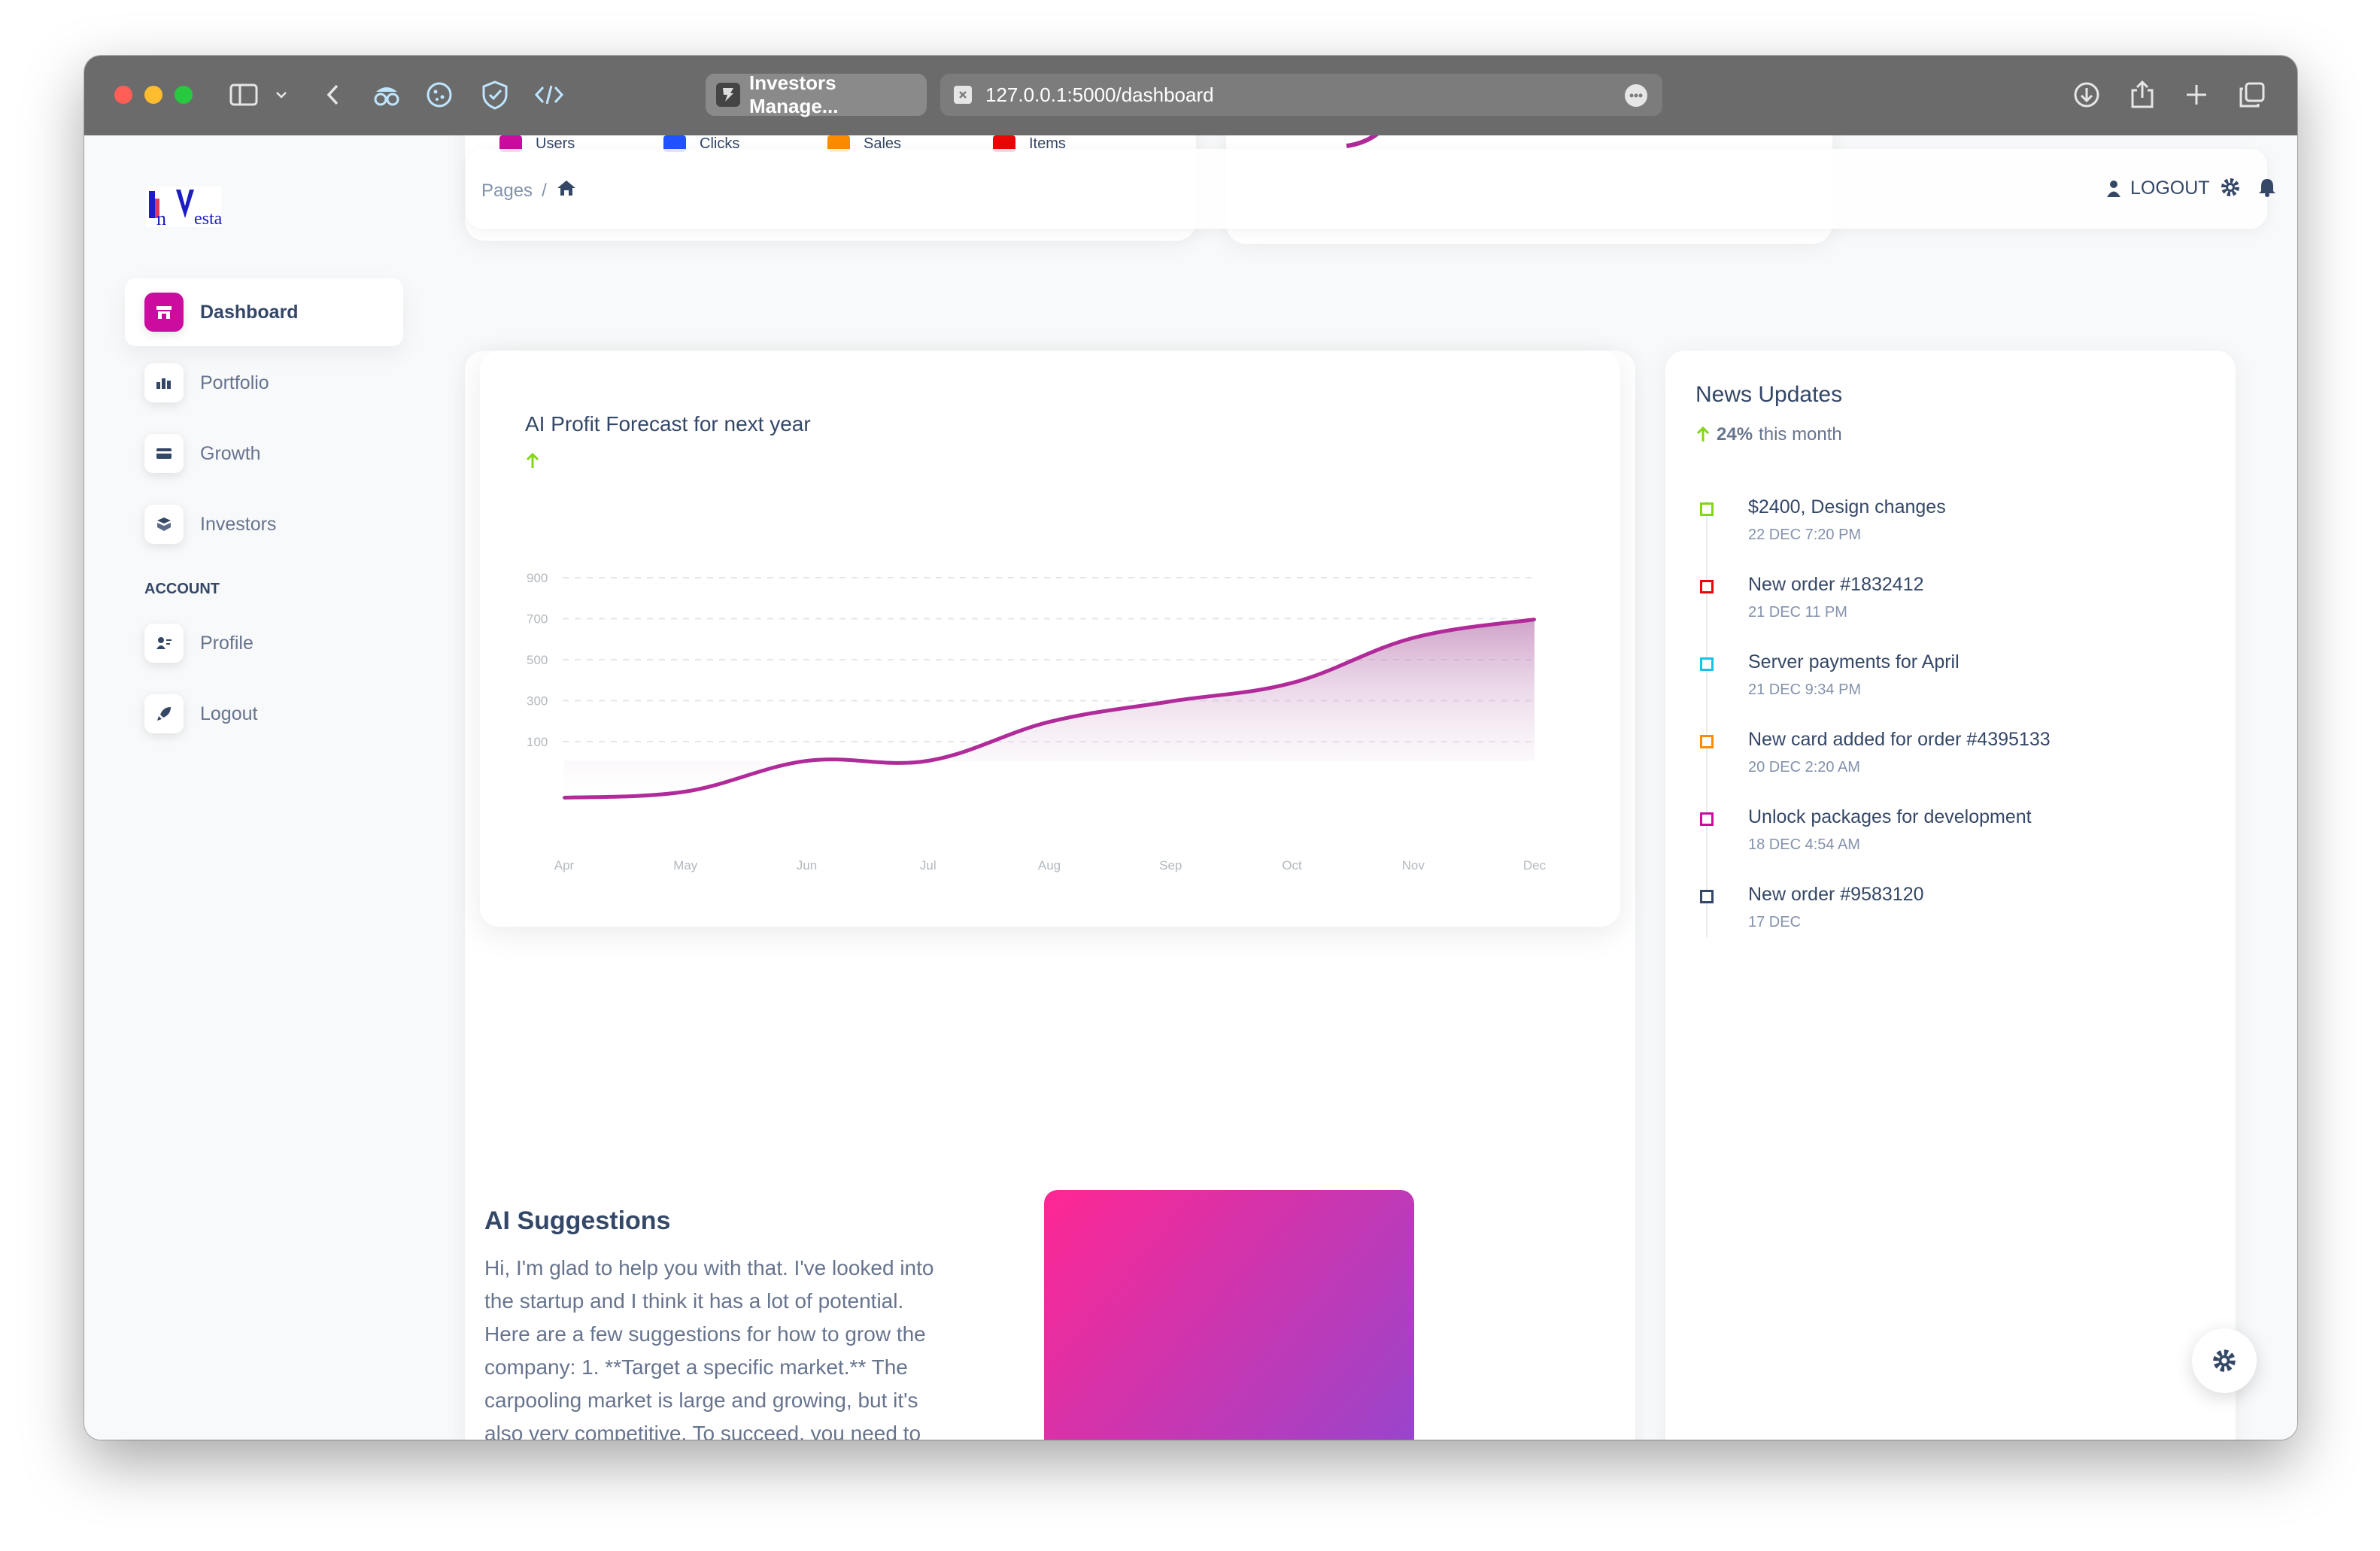  Describe the element at coordinates (164, 453) in the screenshot. I see `credit-card-icon` at that location.